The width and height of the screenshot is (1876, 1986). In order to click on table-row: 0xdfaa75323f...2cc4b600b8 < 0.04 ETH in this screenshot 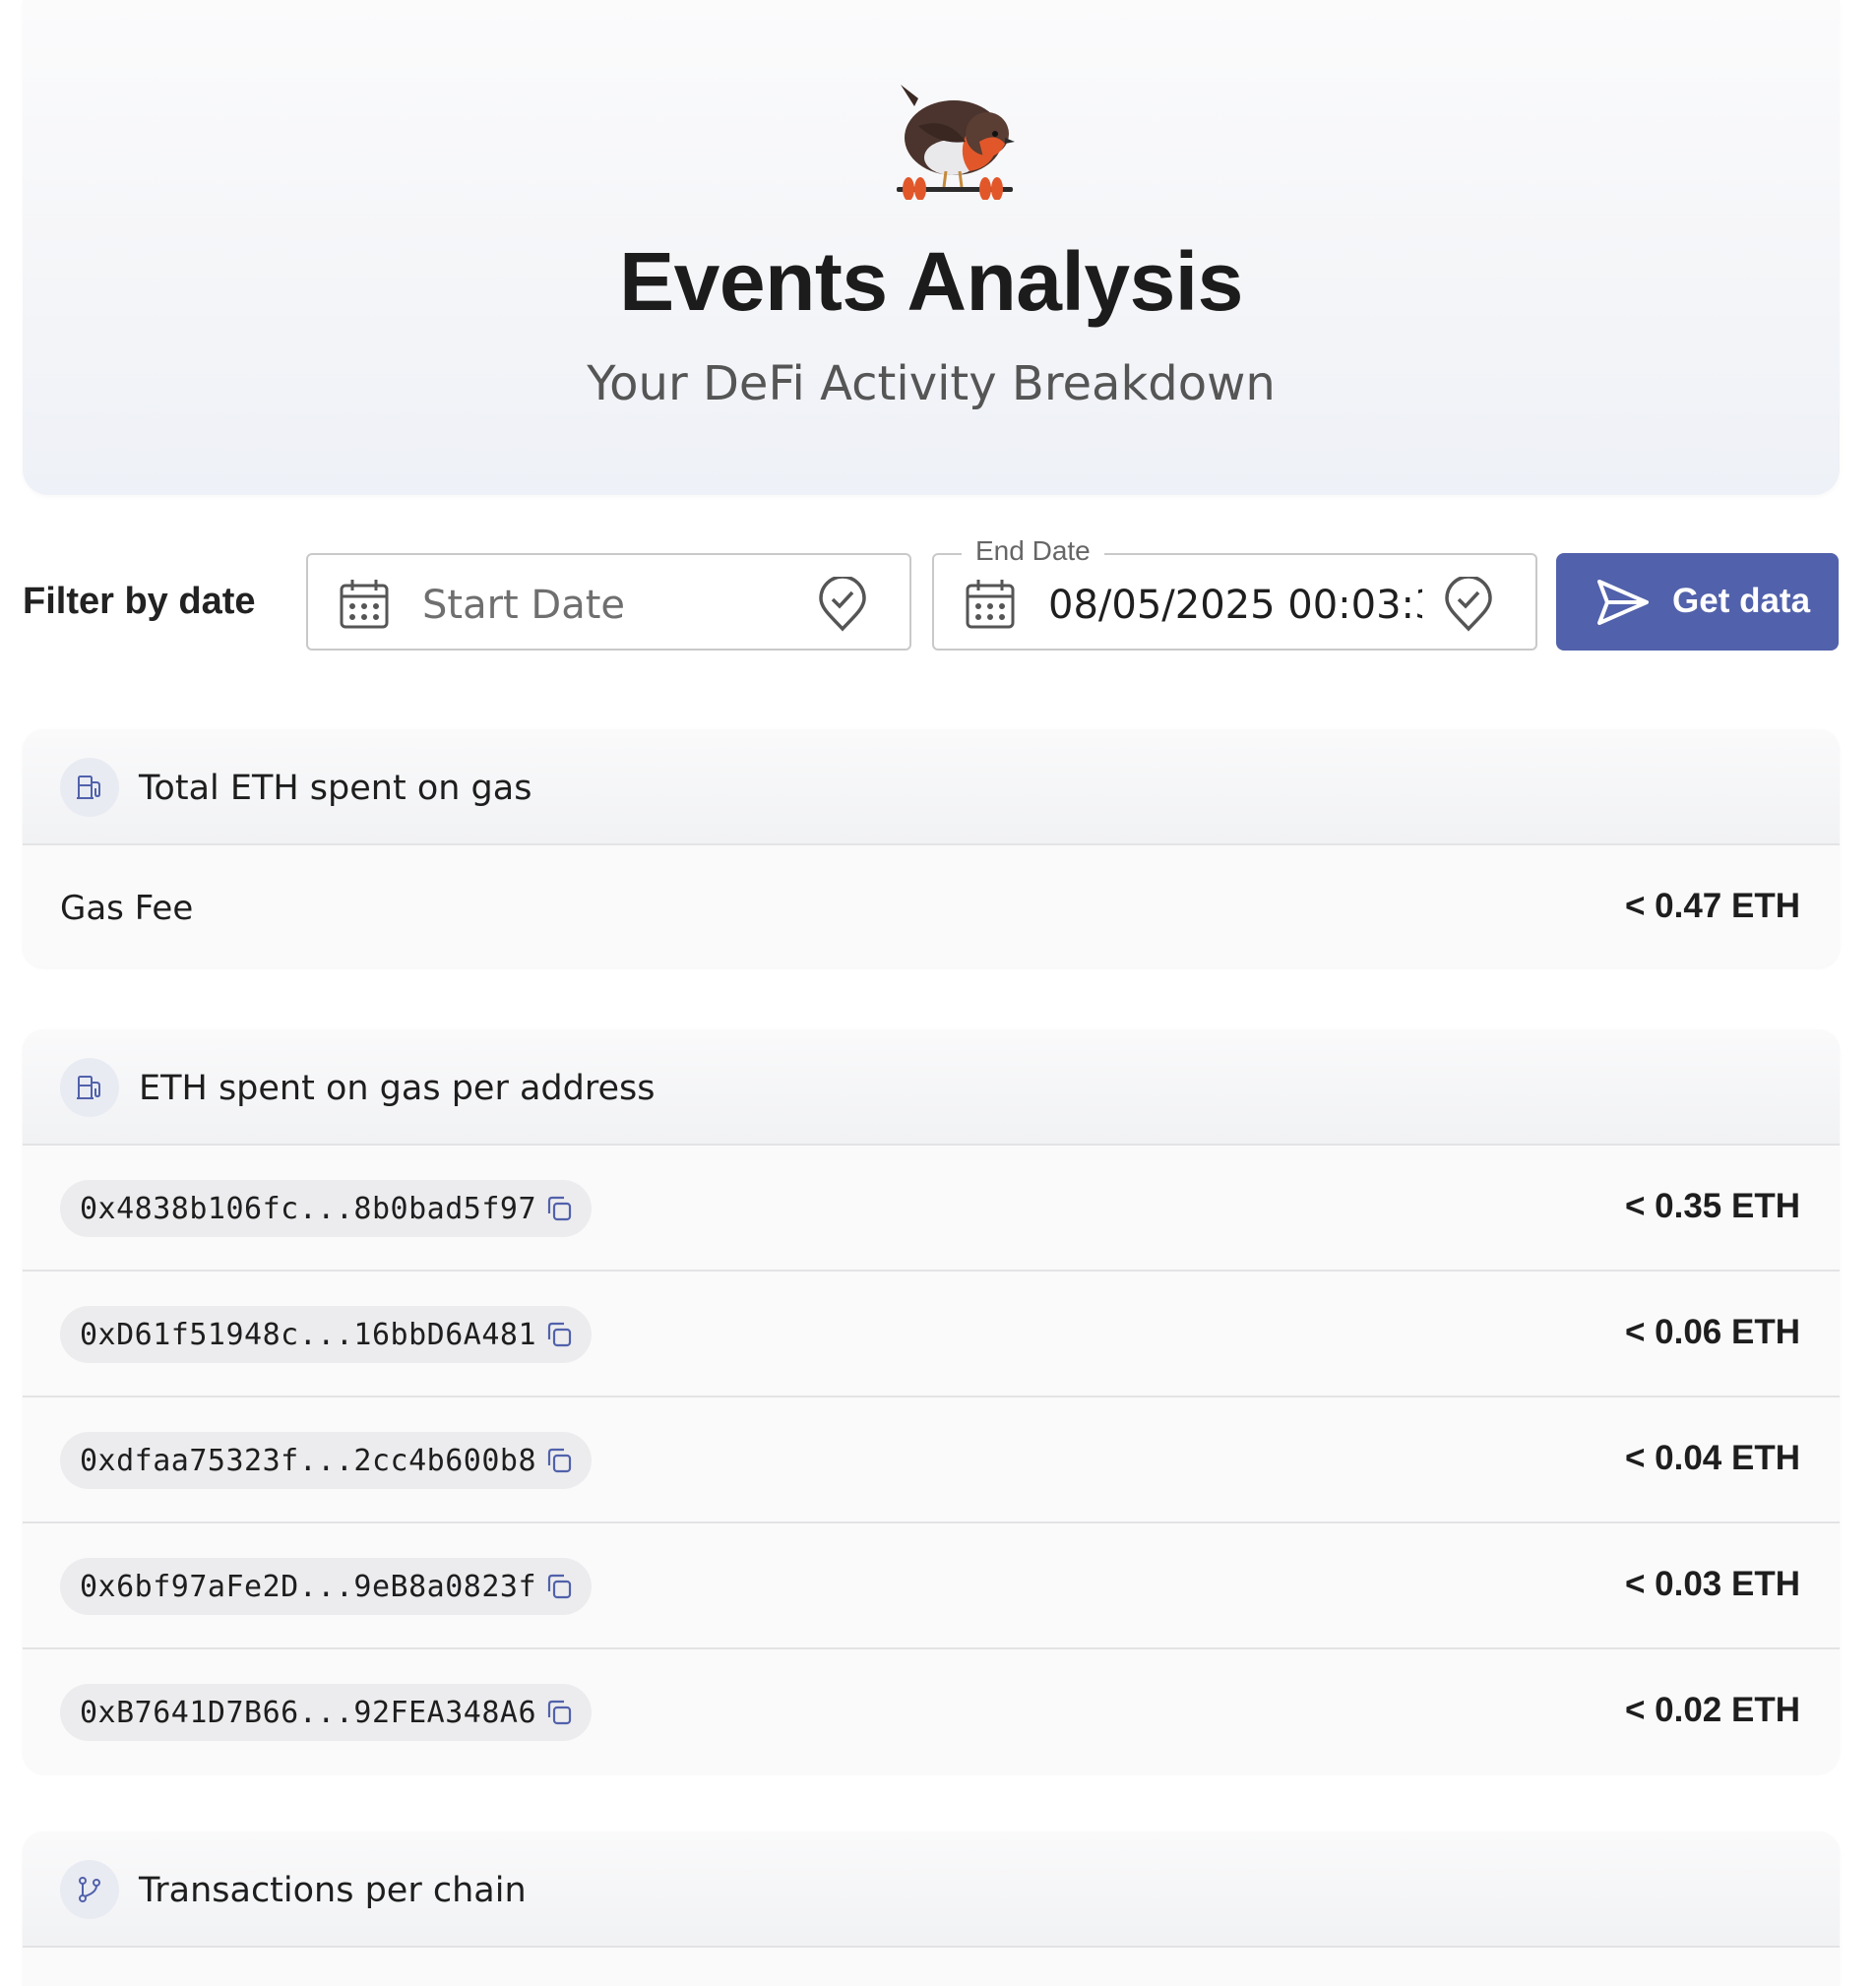, I will do `click(931, 1460)`.